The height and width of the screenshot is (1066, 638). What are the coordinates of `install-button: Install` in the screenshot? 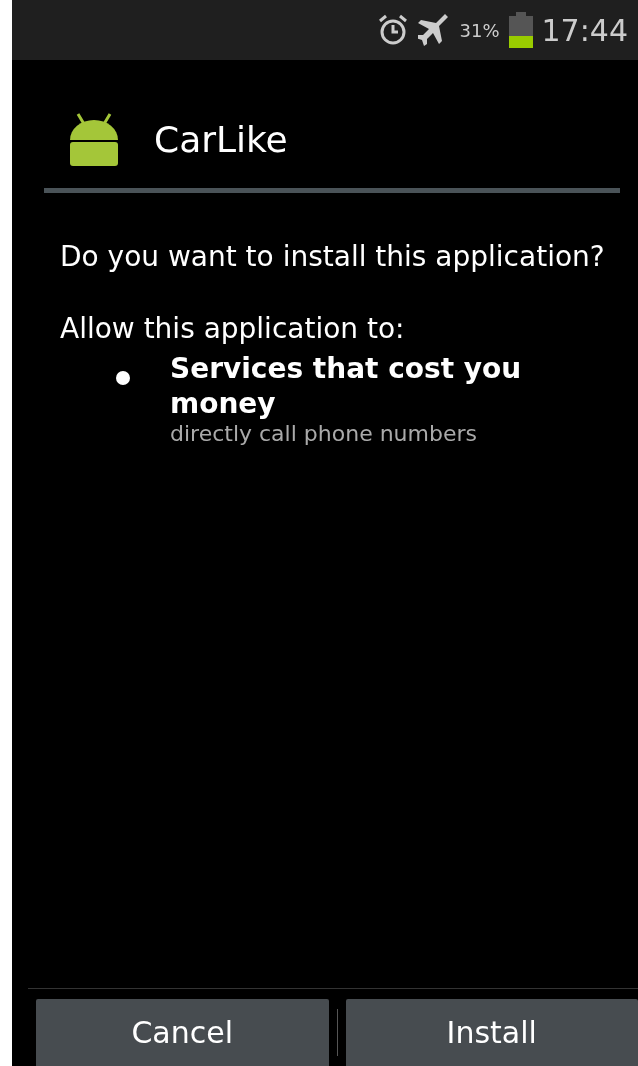 It's located at (491, 1032).